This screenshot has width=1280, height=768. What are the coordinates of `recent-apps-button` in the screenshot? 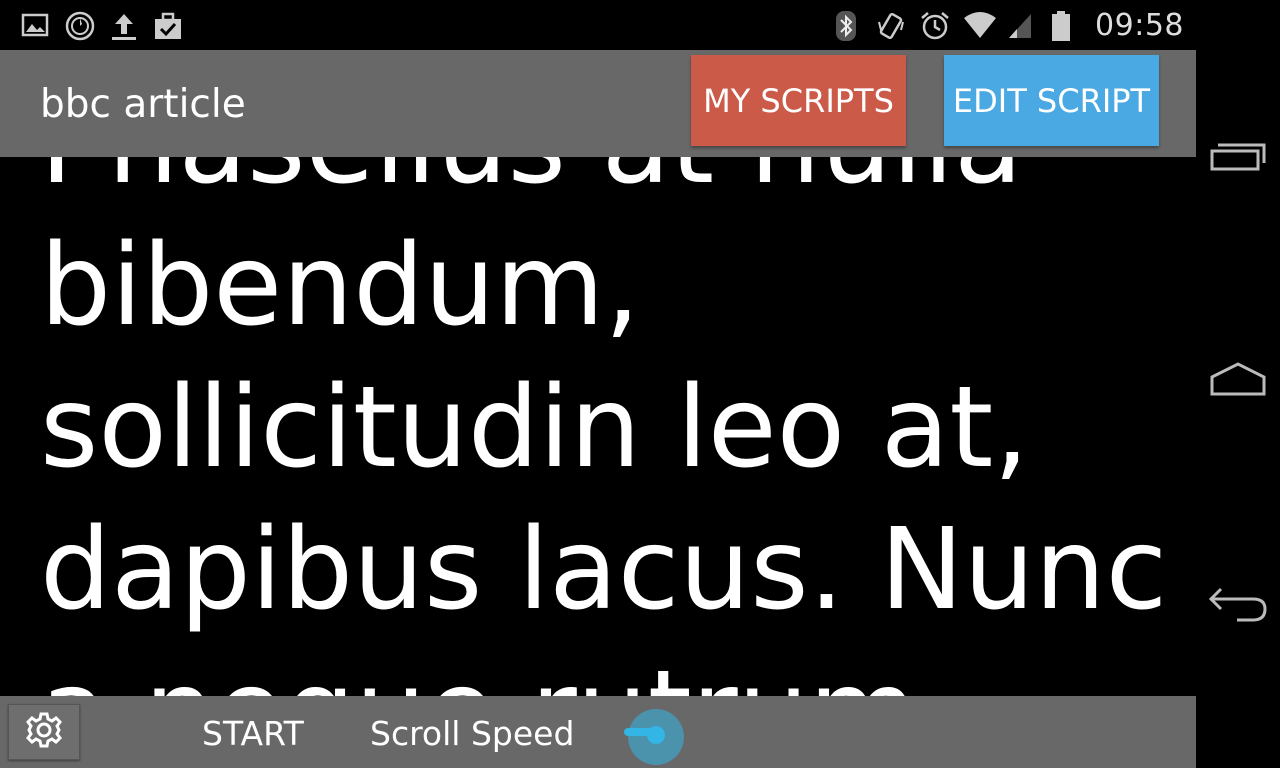 It's located at (1238, 159).